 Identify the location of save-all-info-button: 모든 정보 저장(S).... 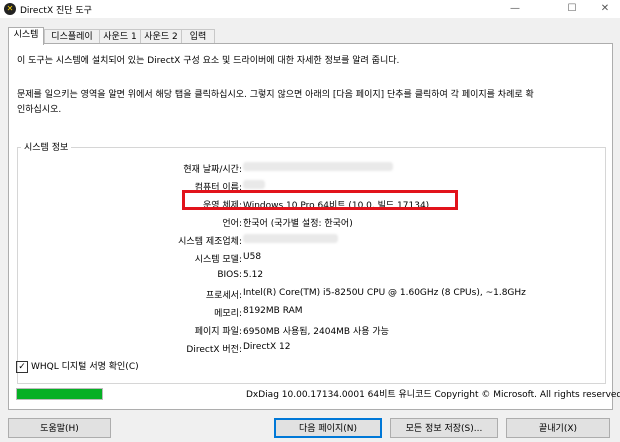
(444, 428).